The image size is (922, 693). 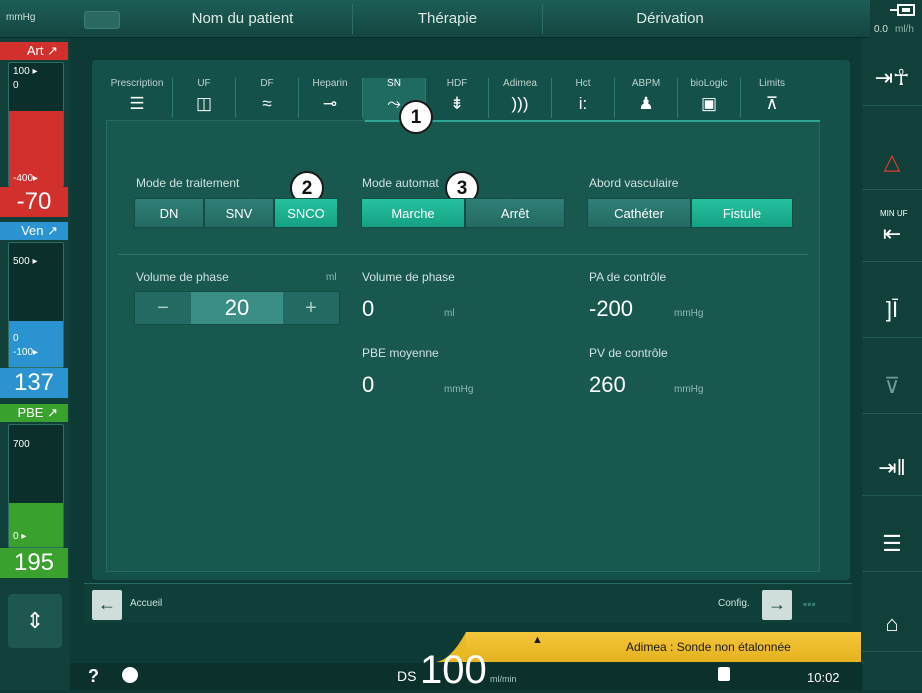 I want to click on uf-icon: ◫, so click(x=204, y=103).